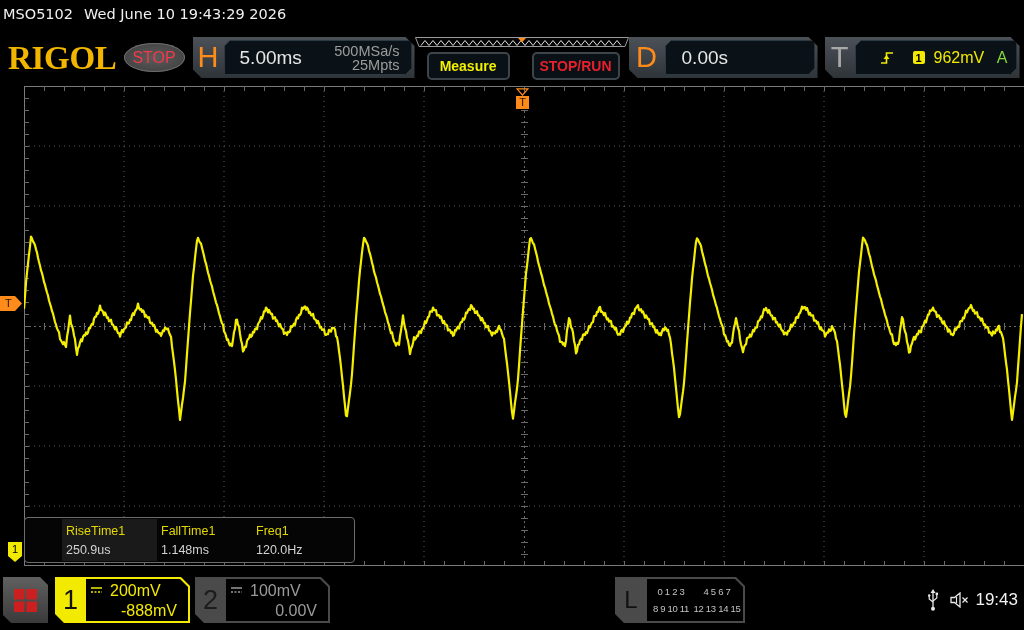 The width and height of the screenshot is (1024, 630). I want to click on trigger-level: 962mV, so click(959, 57).